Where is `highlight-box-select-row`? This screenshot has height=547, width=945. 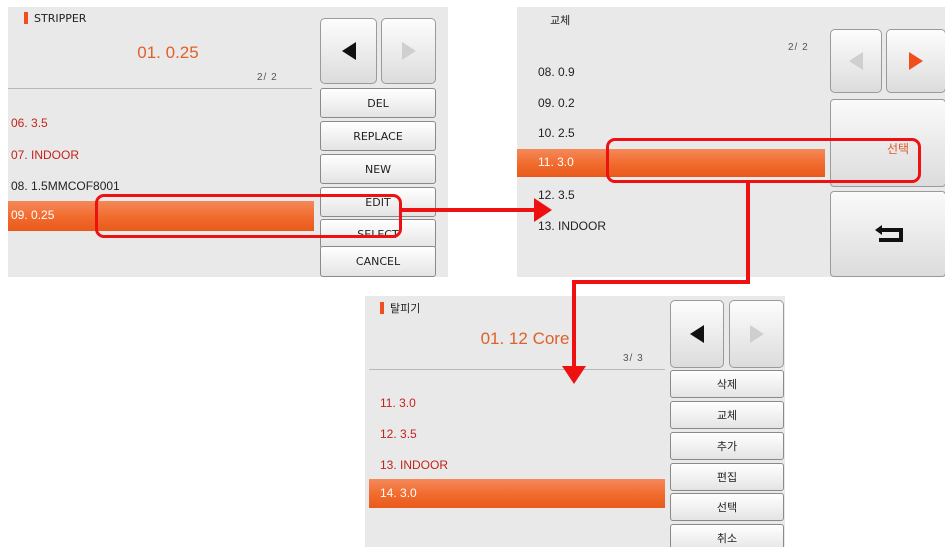 highlight-box-select-row is located at coordinates (248, 216).